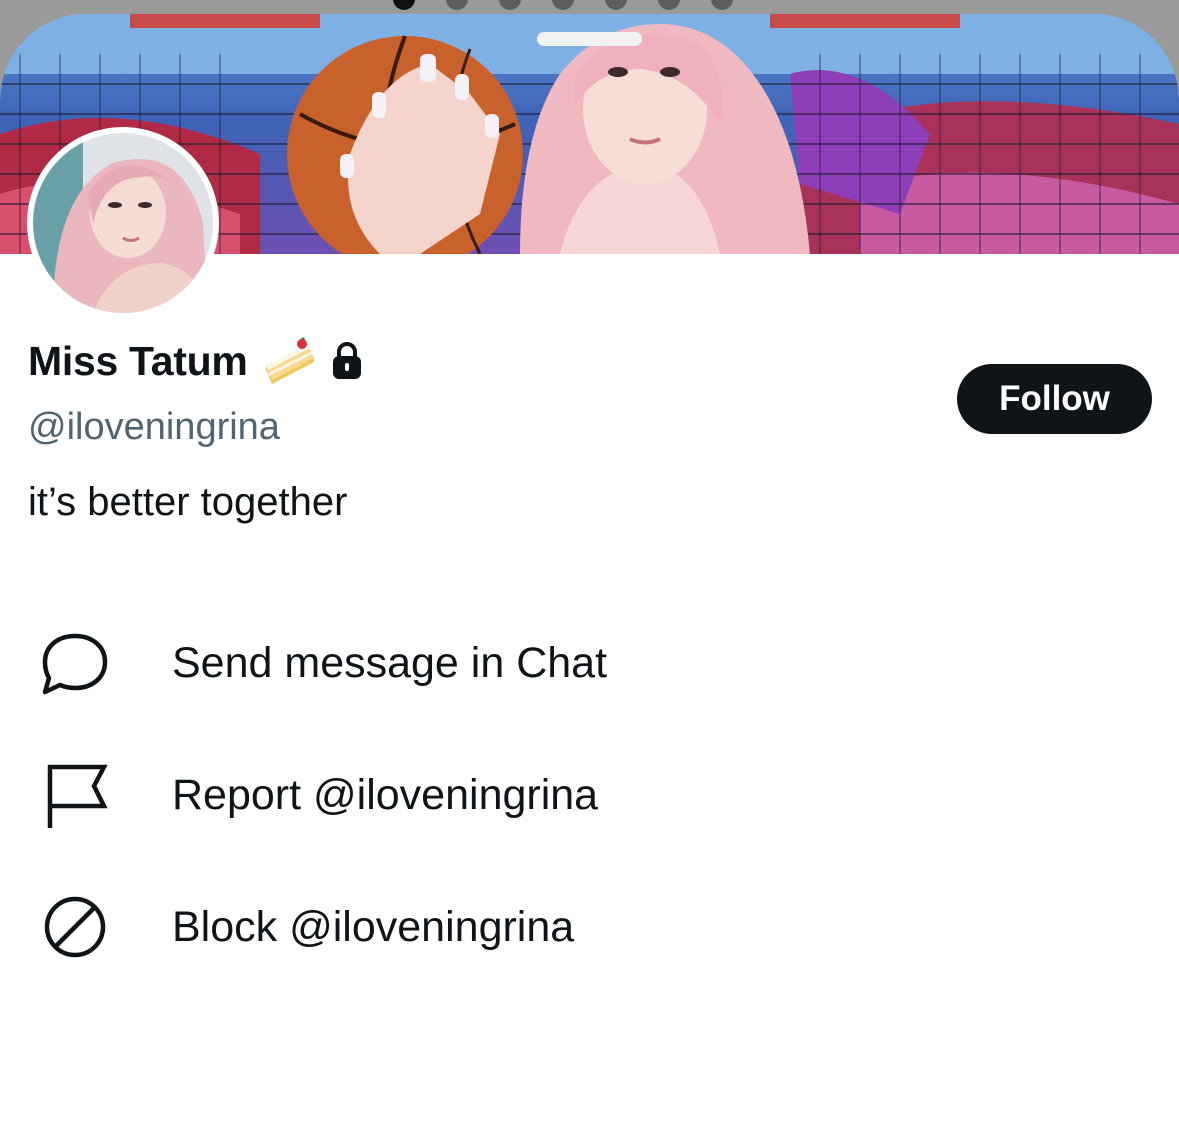  What do you see at coordinates (75, 663) in the screenshot?
I see `chat-bubble-icon` at bounding box center [75, 663].